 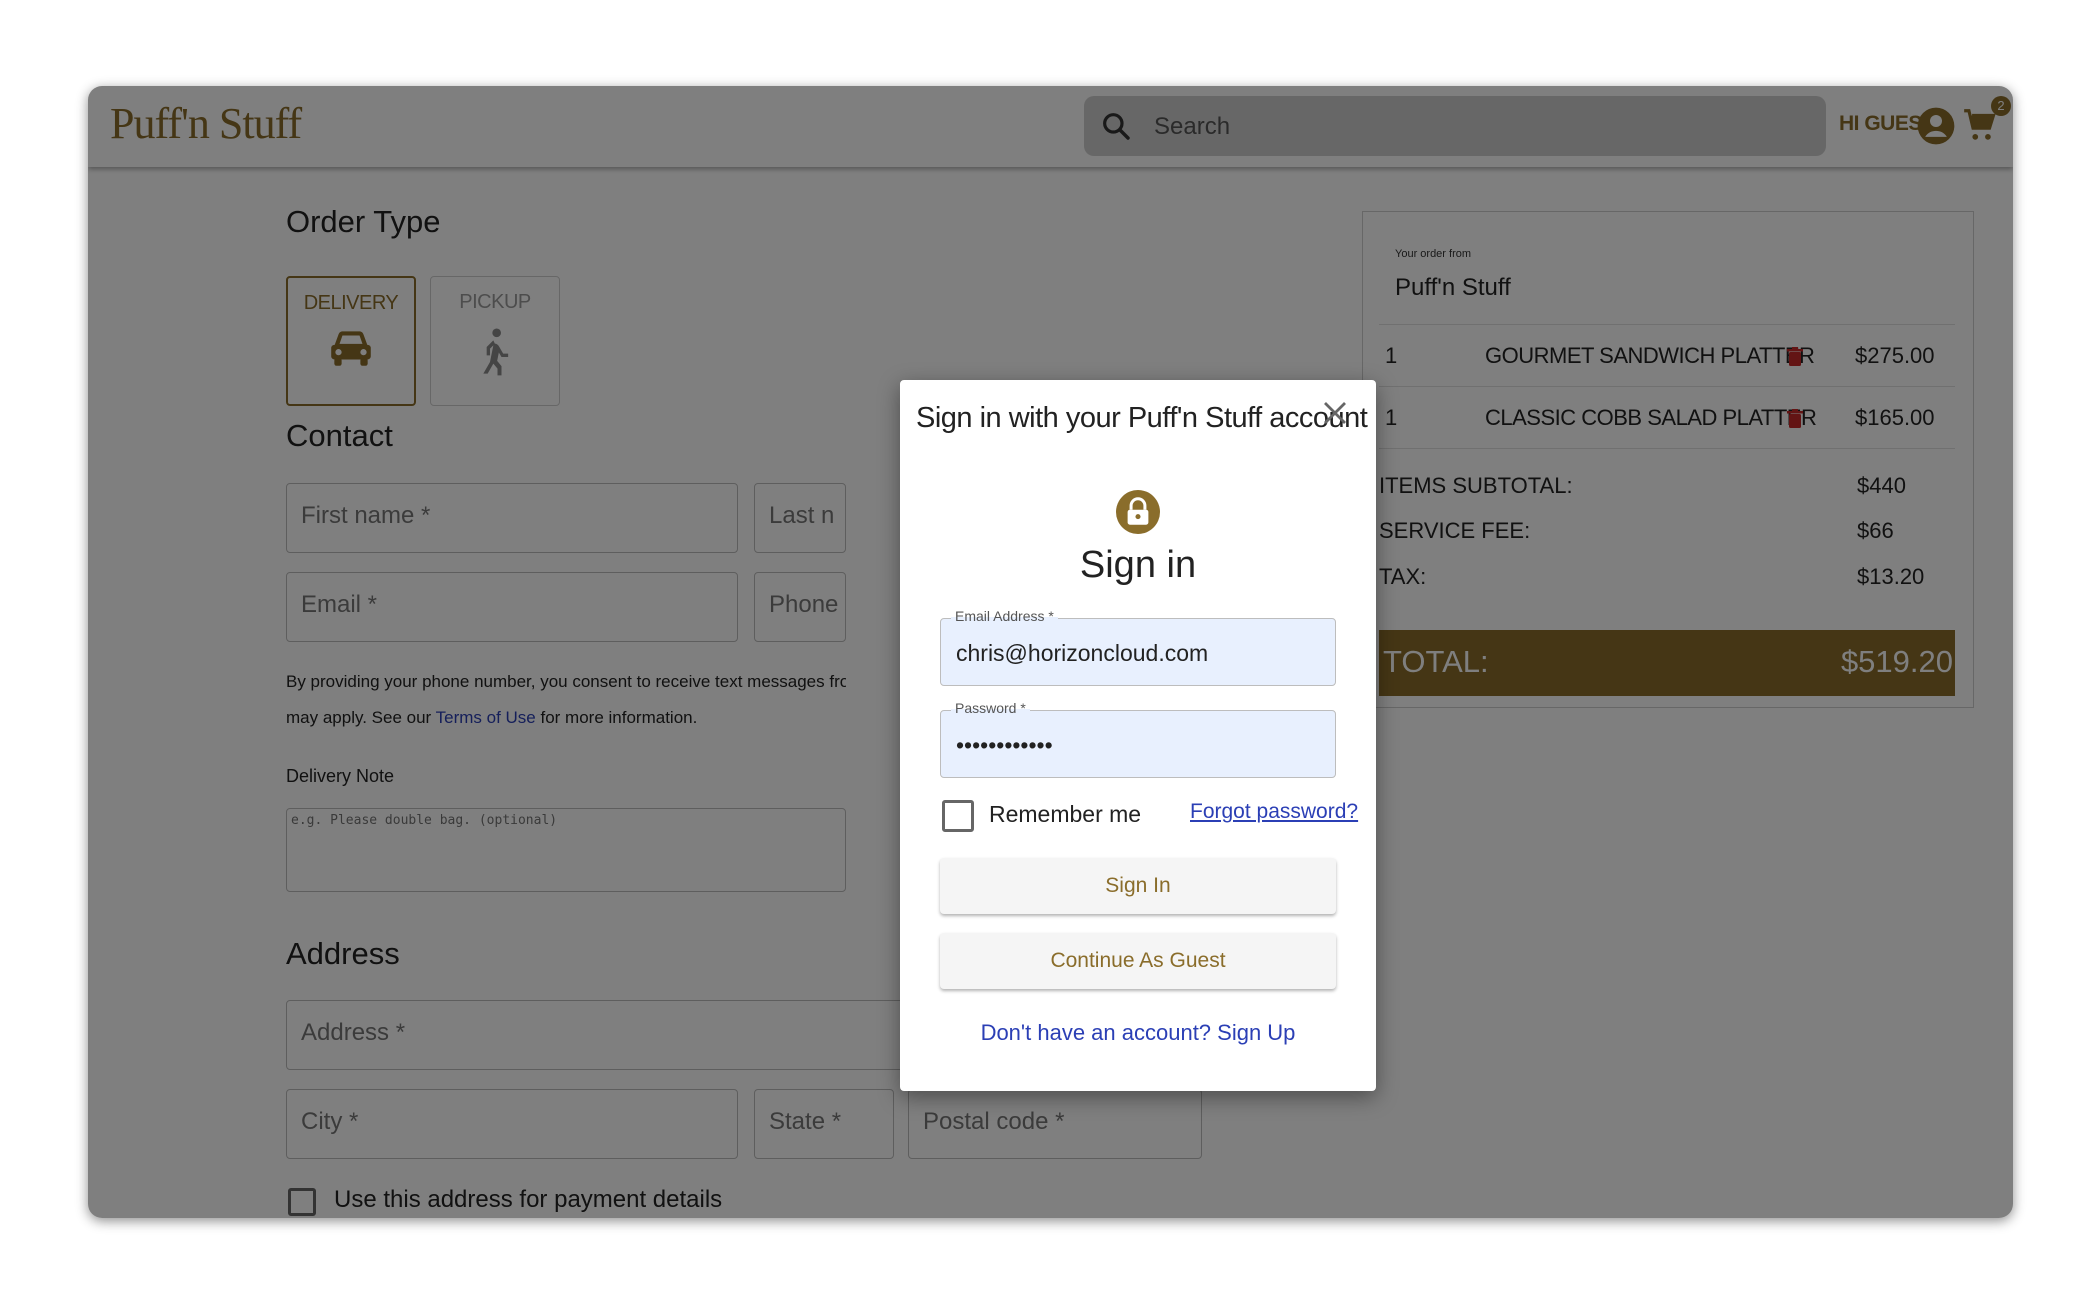 I want to click on continue-as-guest-button: Continue As Guest, so click(x=1138, y=961).